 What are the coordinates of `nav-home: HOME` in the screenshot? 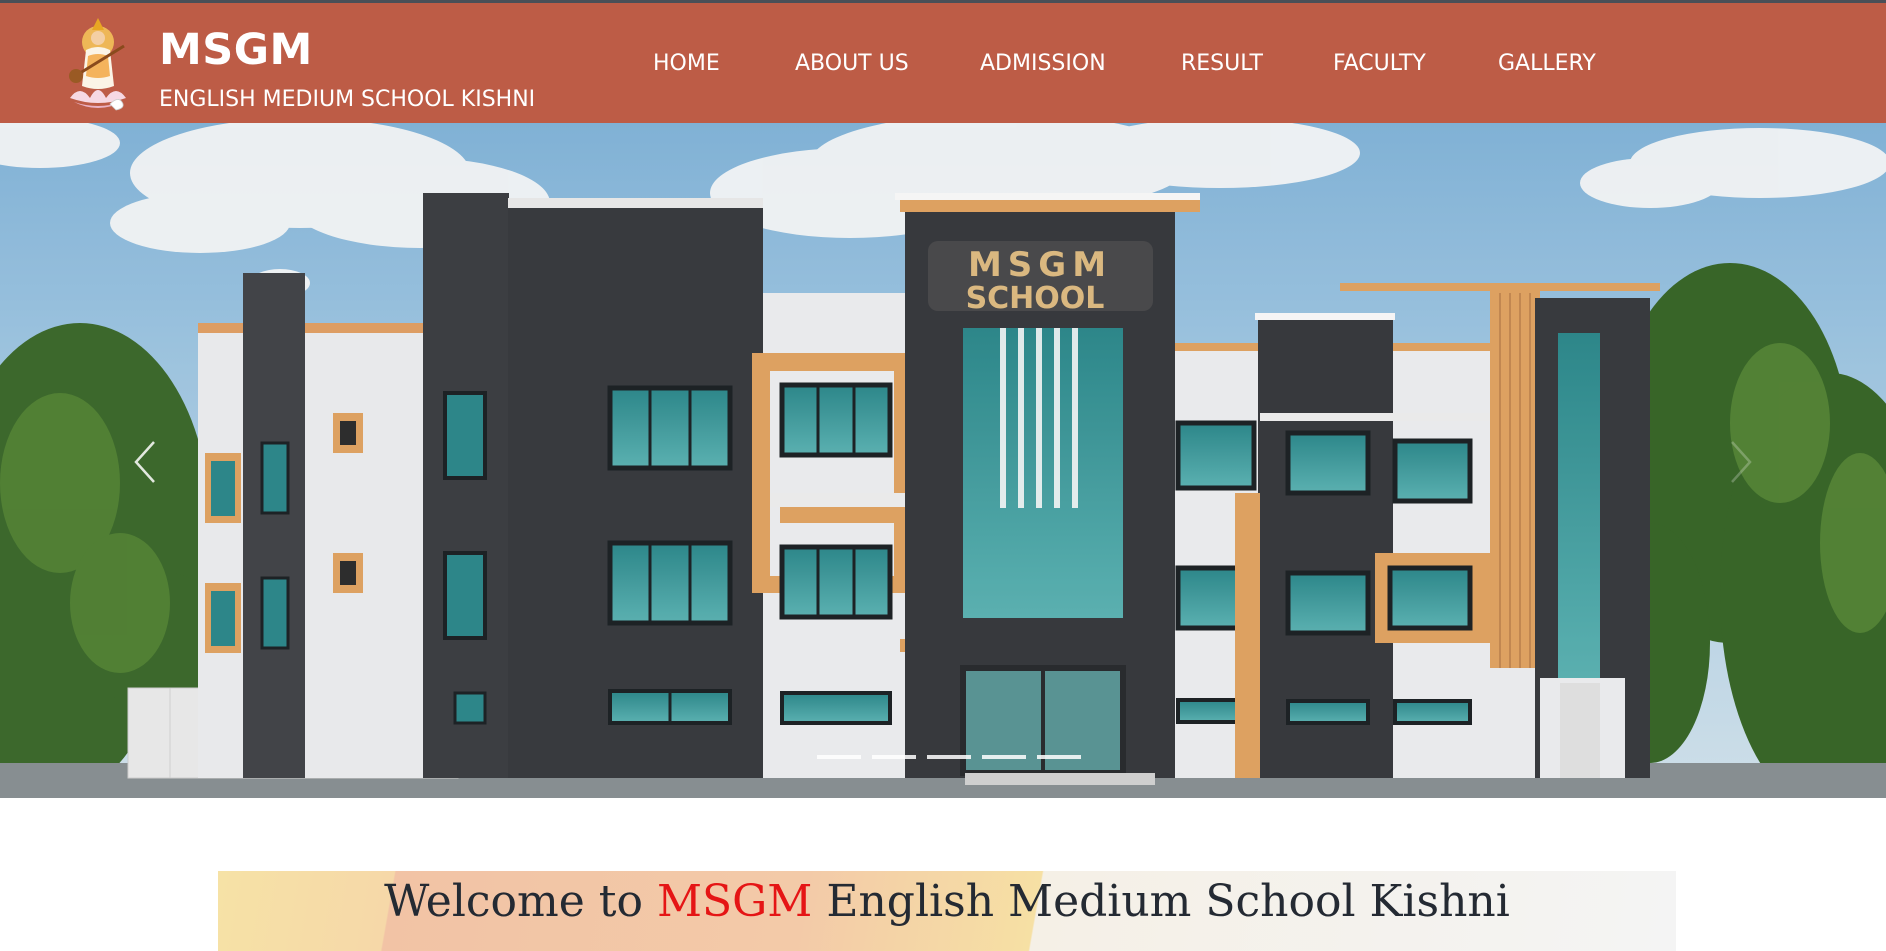 It's located at (686, 64).